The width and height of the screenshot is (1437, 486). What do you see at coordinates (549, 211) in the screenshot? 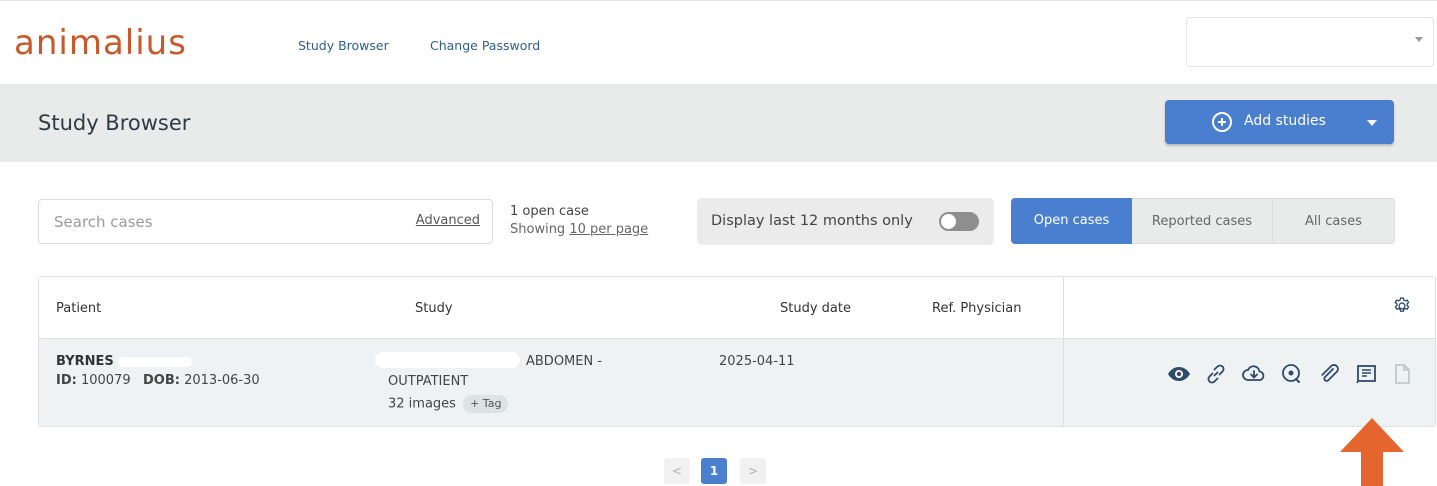
I see `open-case-count: 1 open case` at bounding box center [549, 211].